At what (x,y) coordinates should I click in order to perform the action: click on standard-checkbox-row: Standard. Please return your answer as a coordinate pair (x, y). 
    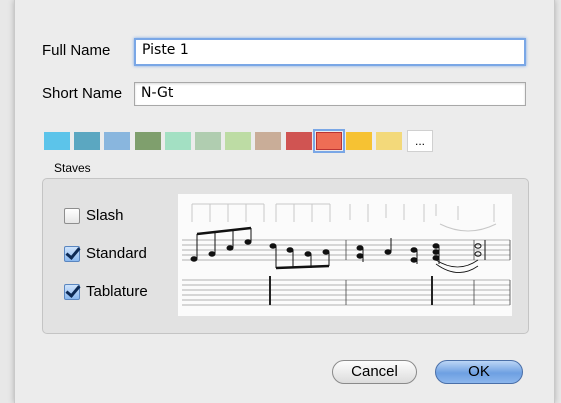
    Looking at the image, I should click on (105, 253).